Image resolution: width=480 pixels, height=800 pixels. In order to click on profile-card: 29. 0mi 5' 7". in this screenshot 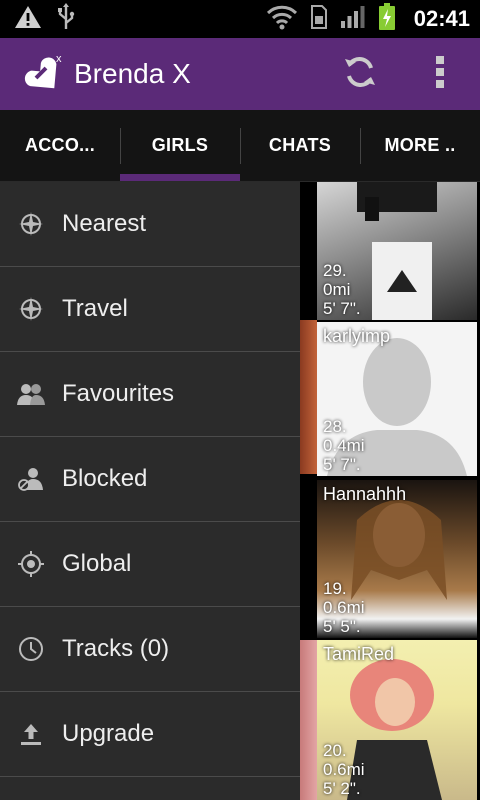, I will do `click(397, 251)`.